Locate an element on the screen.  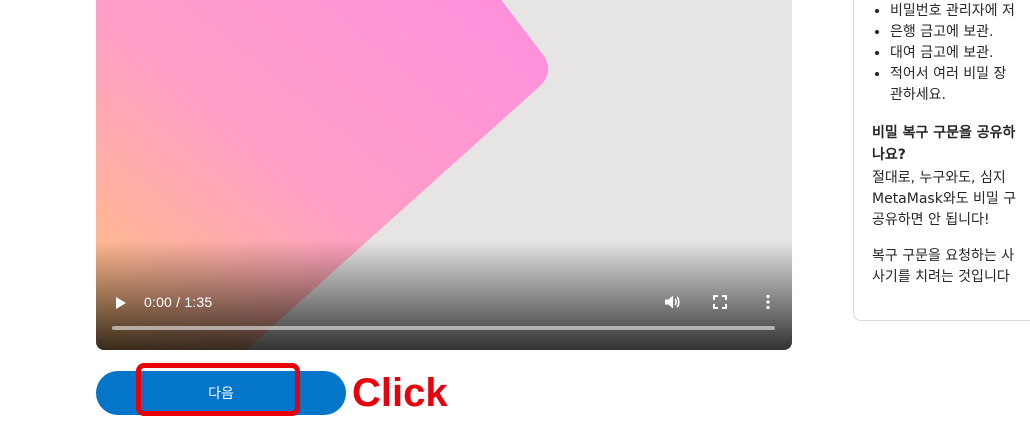
next-button: 다음 is located at coordinates (221, 393).